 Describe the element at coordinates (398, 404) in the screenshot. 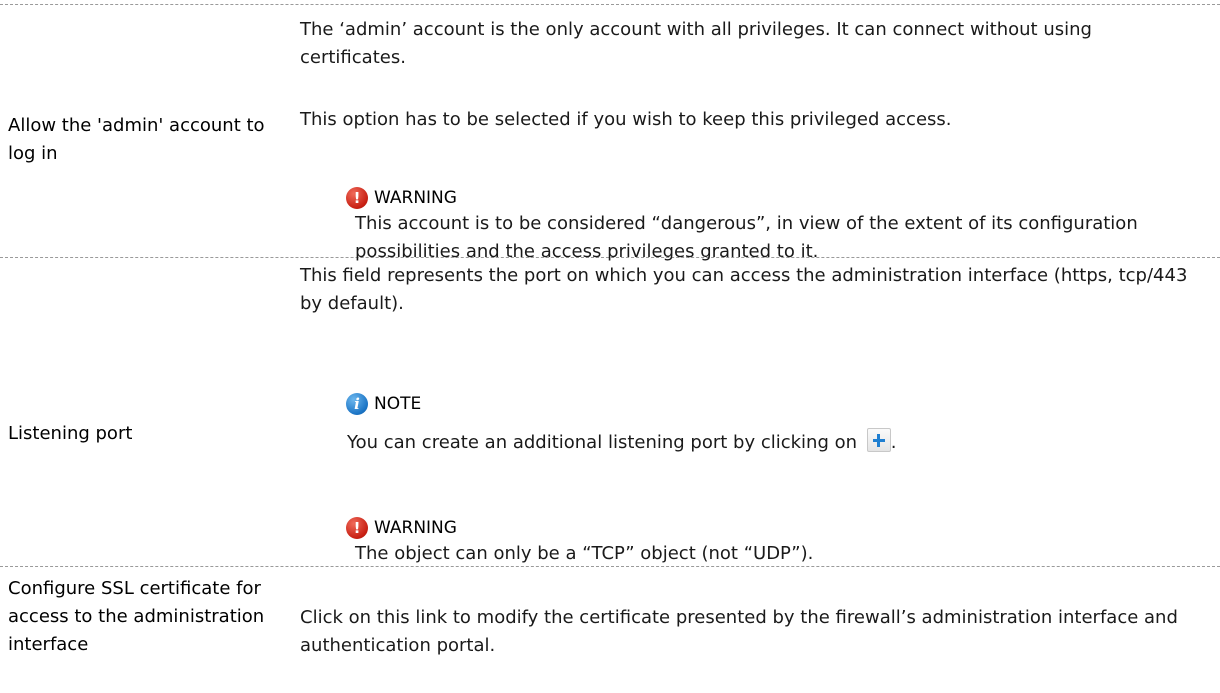

I see `listening-port-note-title: NOTE` at that location.